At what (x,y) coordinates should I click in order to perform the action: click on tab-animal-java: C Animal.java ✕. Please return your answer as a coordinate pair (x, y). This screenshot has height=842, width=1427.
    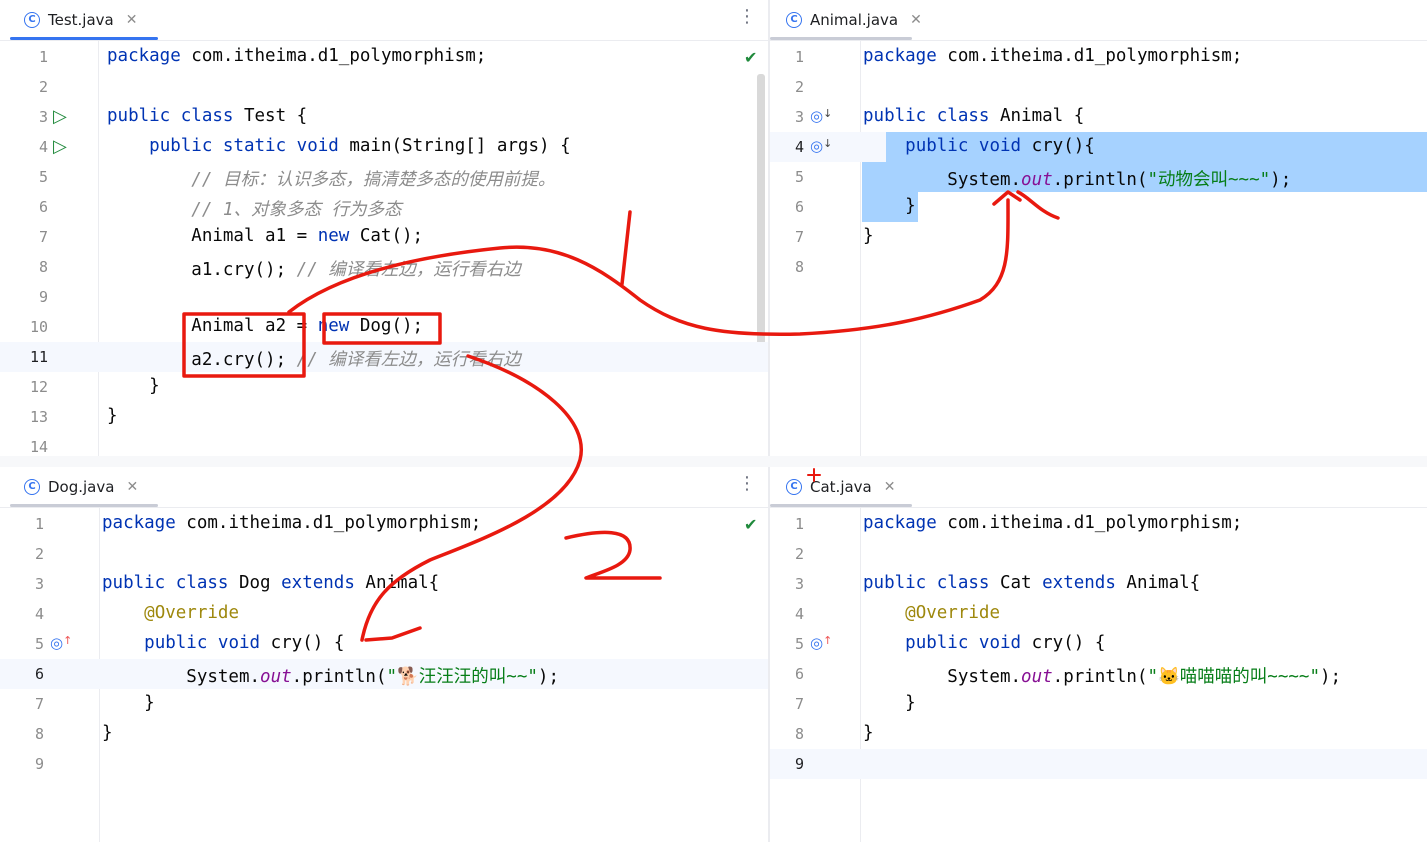
    Looking at the image, I should click on (854, 20).